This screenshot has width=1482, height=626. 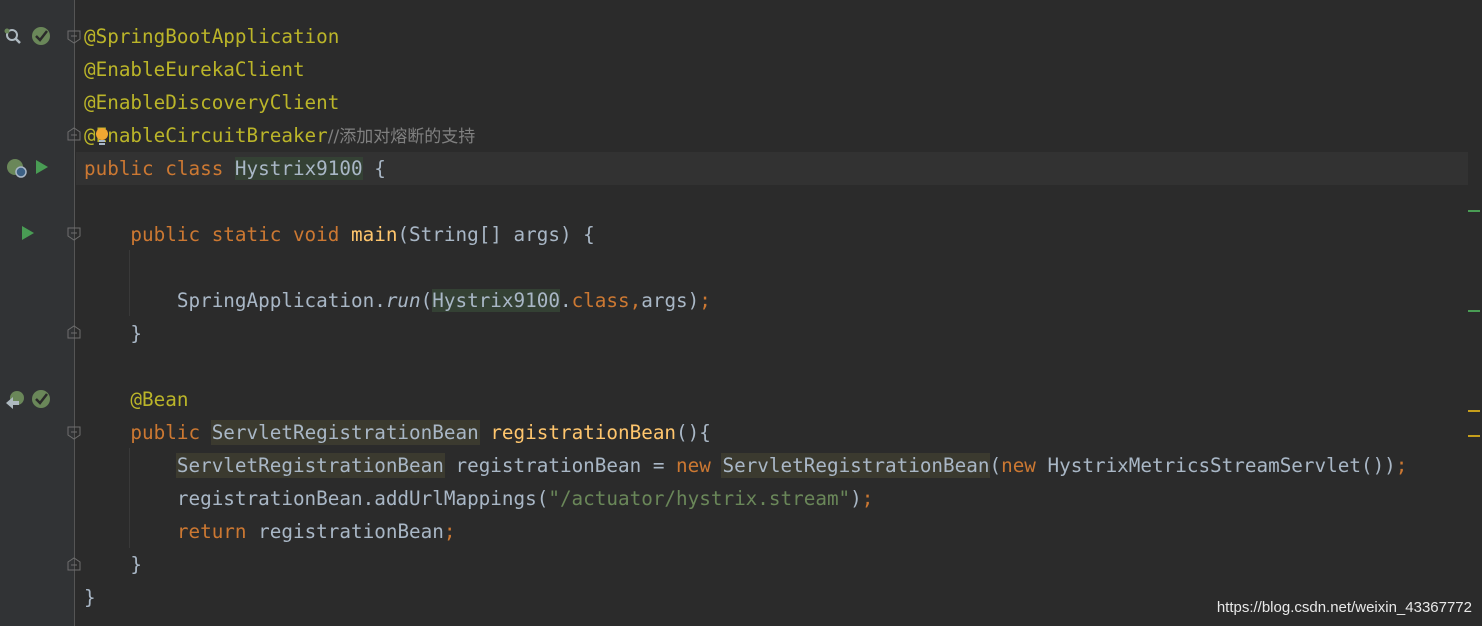 I want to click on find-usages-icon, so click(x=14, y=36).